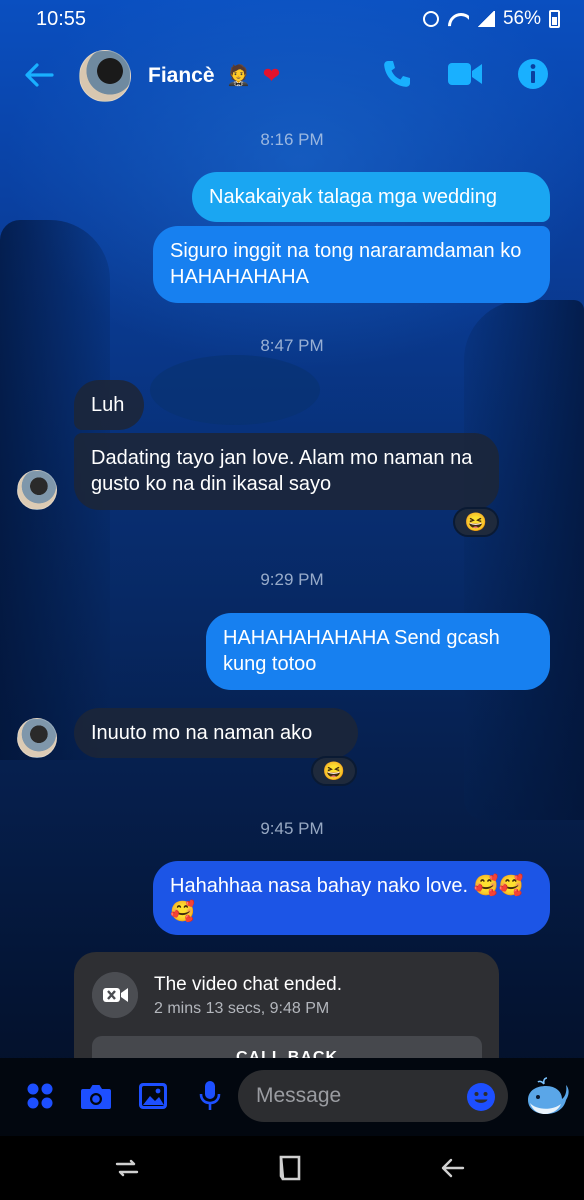 The height and width of the screenshot is (1200, 584). I want to click on nav-back-icon, so click(453, 1168).